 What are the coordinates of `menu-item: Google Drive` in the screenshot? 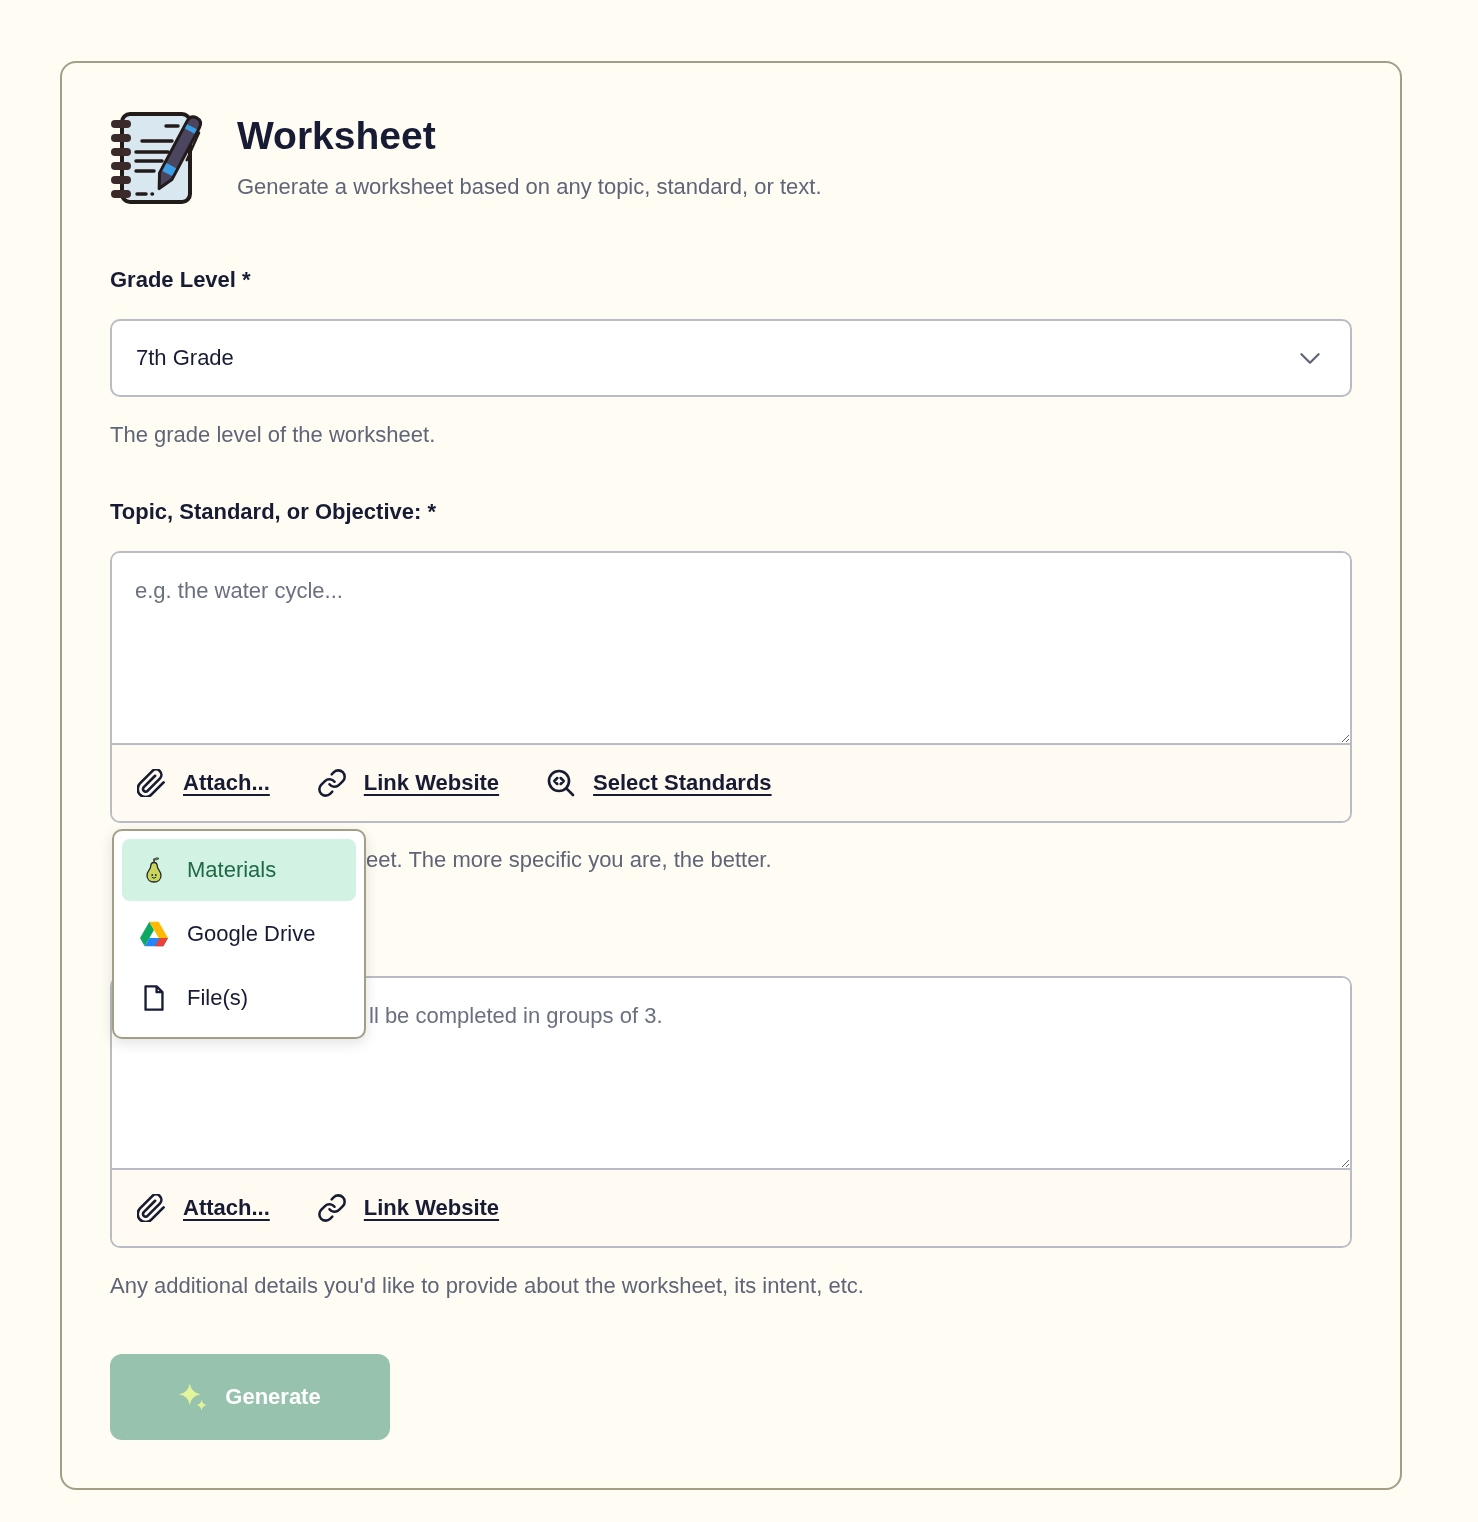 It's located at (239, 934).